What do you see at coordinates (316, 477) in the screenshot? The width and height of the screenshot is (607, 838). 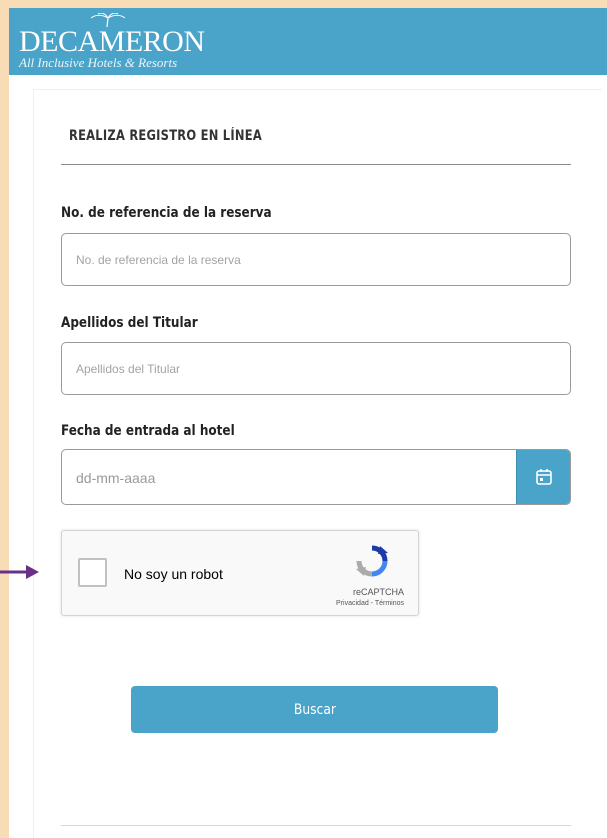 I see `checkin-date-field: dd-mm-aaaa` at bounding box center [316, 477].